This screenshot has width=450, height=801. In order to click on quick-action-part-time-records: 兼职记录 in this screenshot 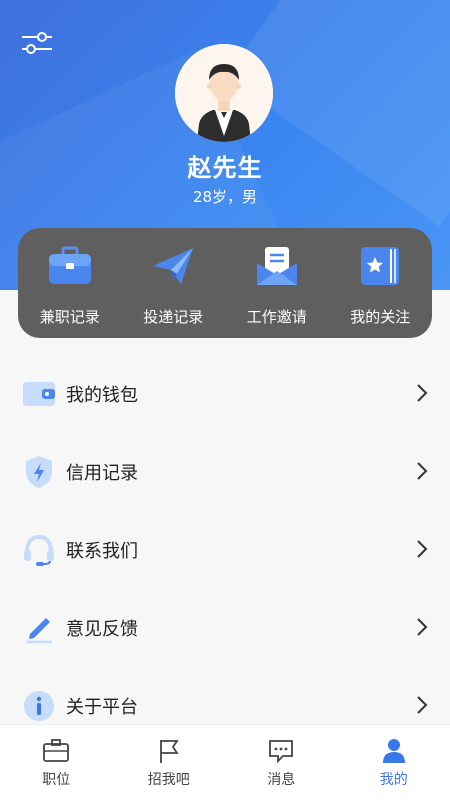, I will do `click(70, 283)`.